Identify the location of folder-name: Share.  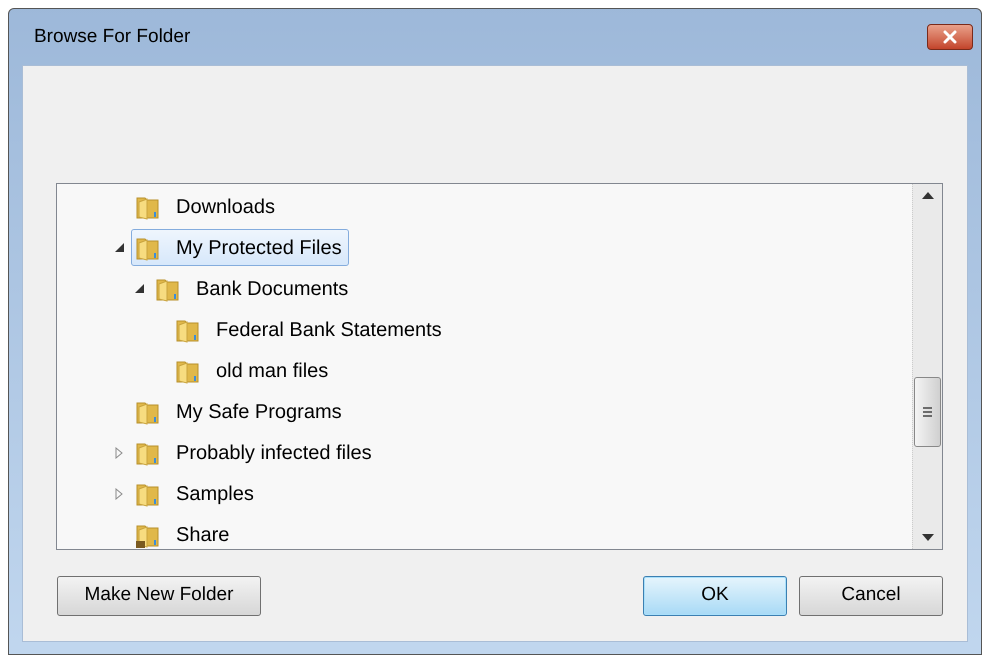
(203, 535).